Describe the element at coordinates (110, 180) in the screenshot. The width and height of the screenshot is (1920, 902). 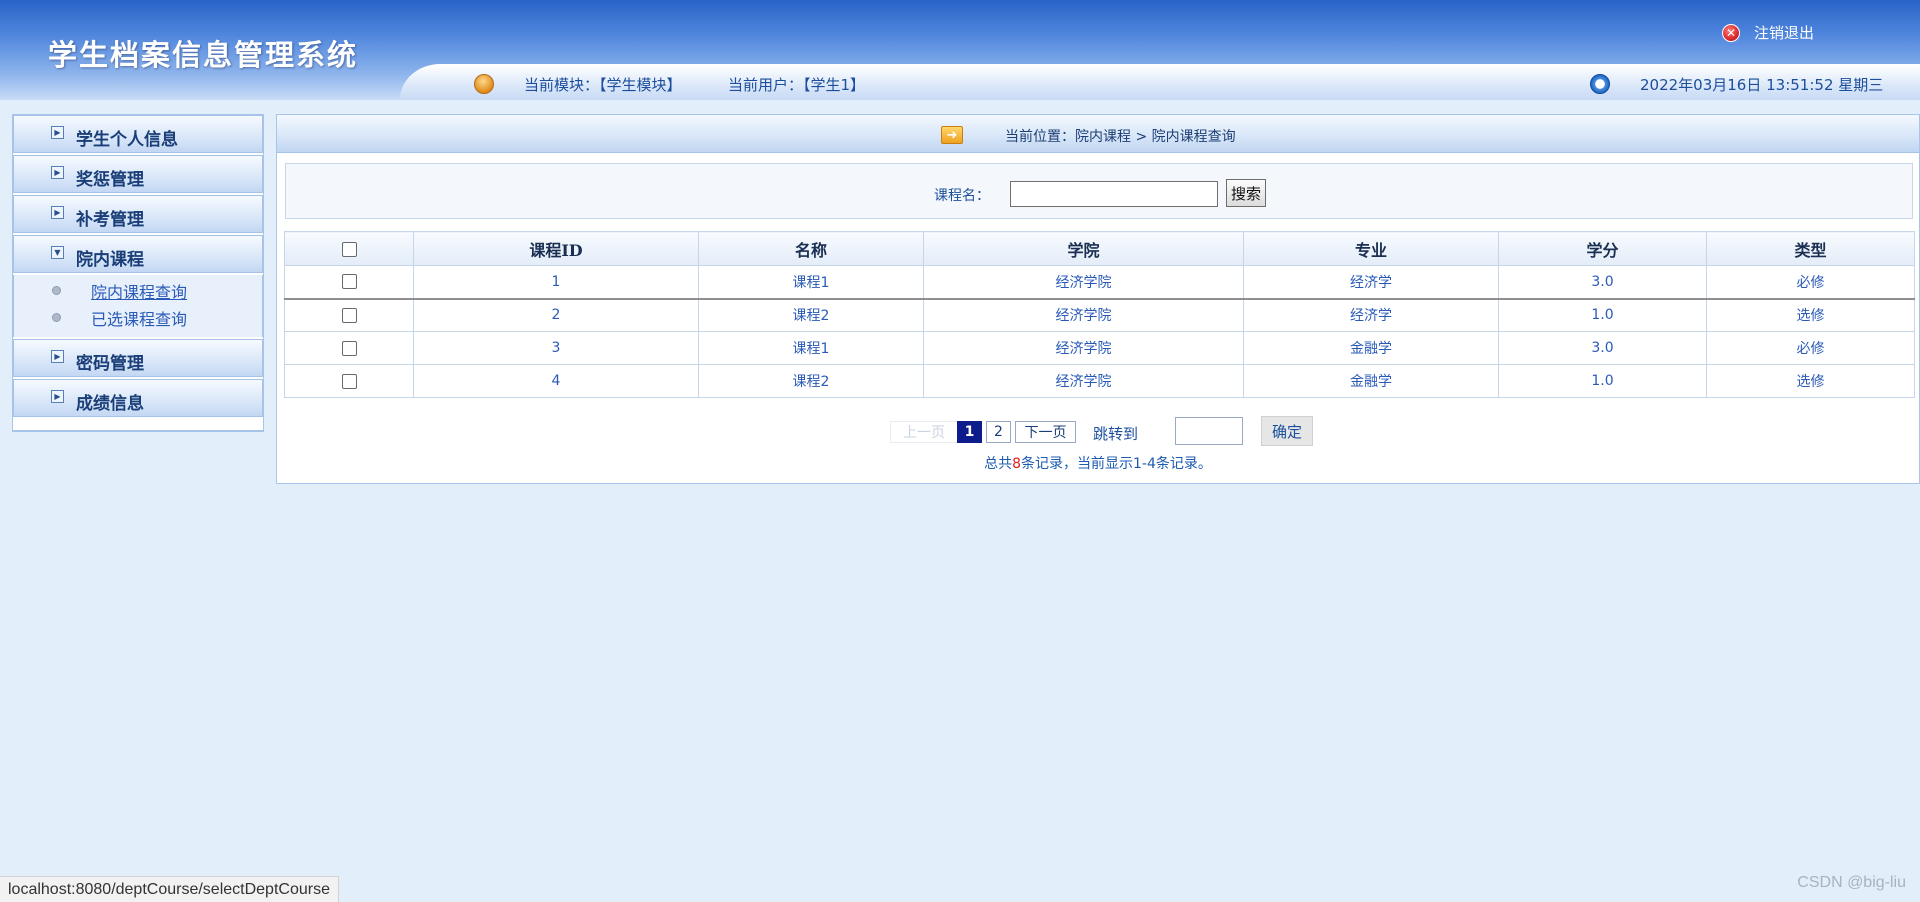
I see `sidebar-item-label: 奖惩管理` at that location.